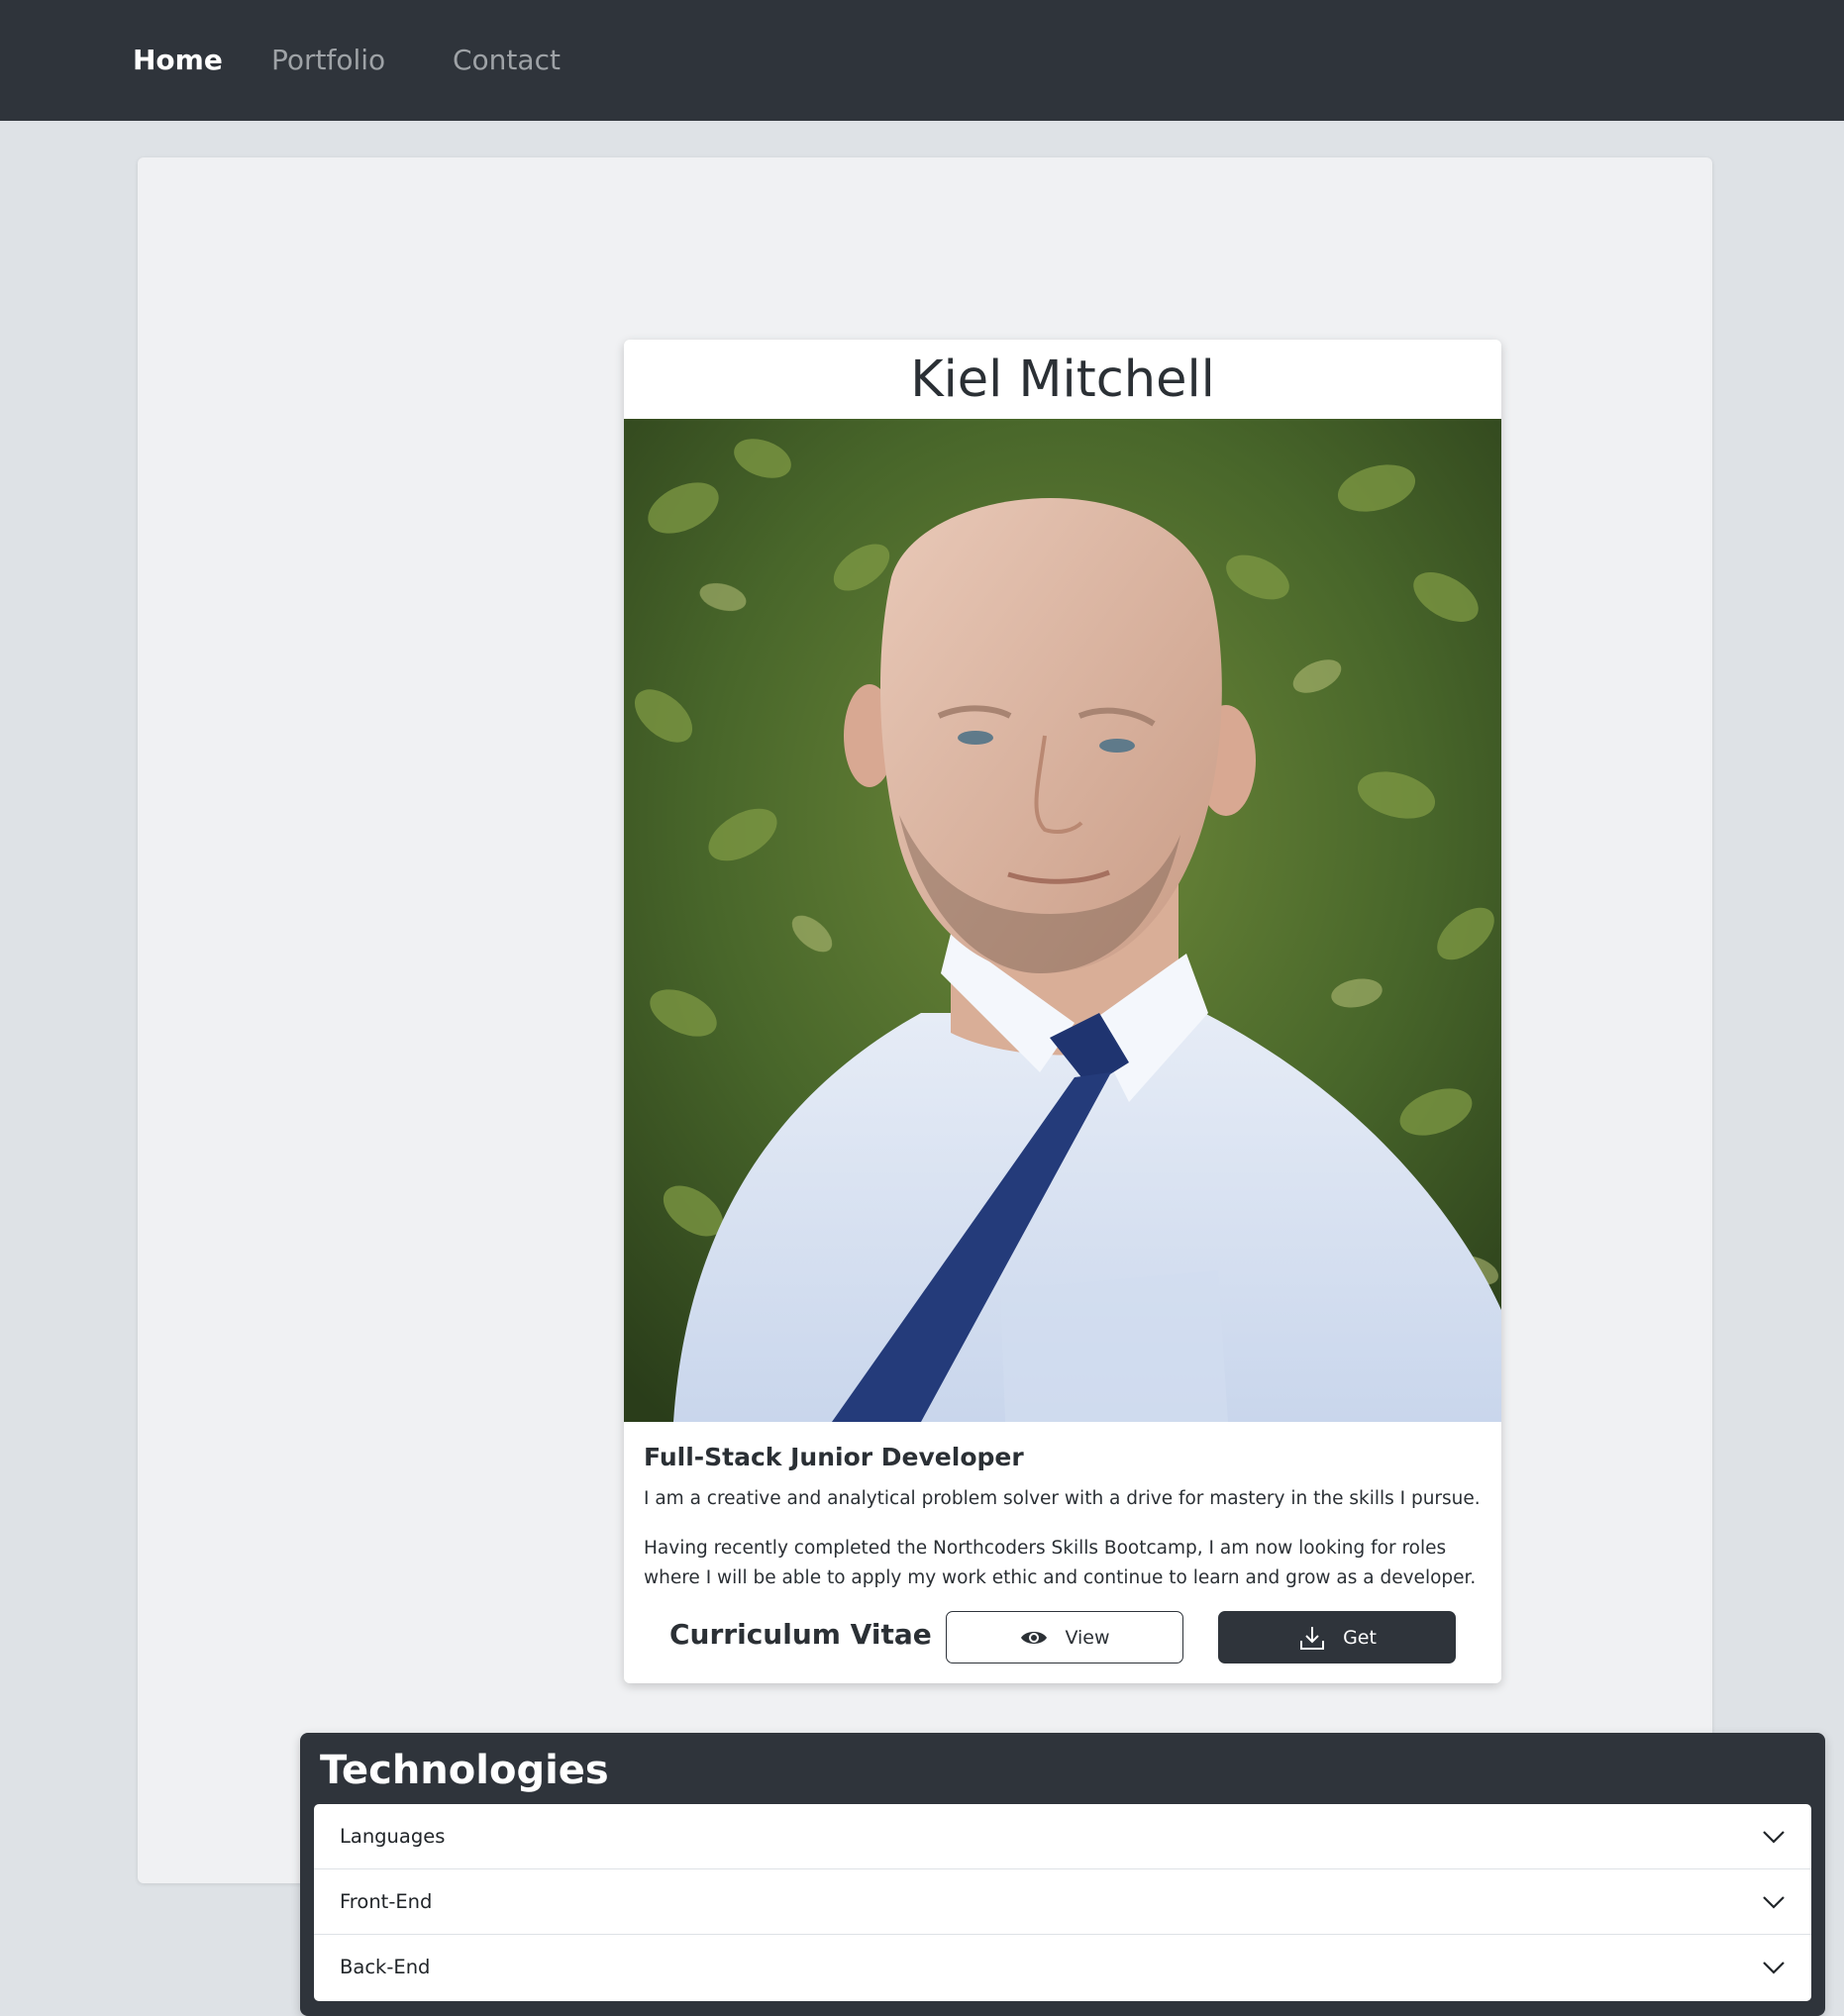  I want to click on view-cv-button: View, so click(1064, 1637).